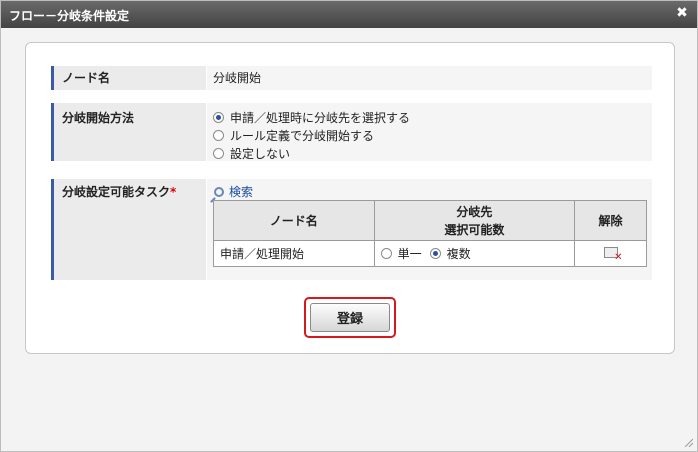  What do you see at coordinates (682, 13) in the screenshot?
I see `close-icon: ✖` at bounding box center [682, 13].